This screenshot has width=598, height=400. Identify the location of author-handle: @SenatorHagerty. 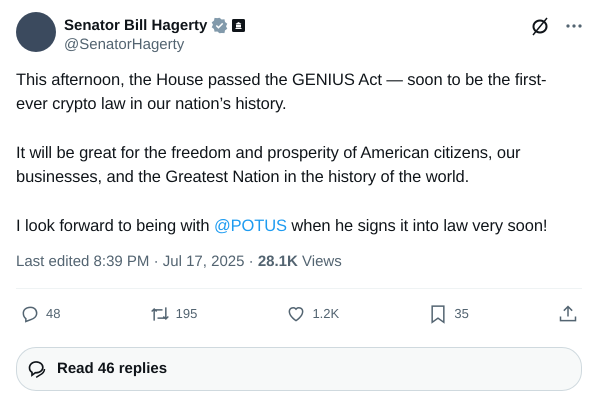
(293, 44).